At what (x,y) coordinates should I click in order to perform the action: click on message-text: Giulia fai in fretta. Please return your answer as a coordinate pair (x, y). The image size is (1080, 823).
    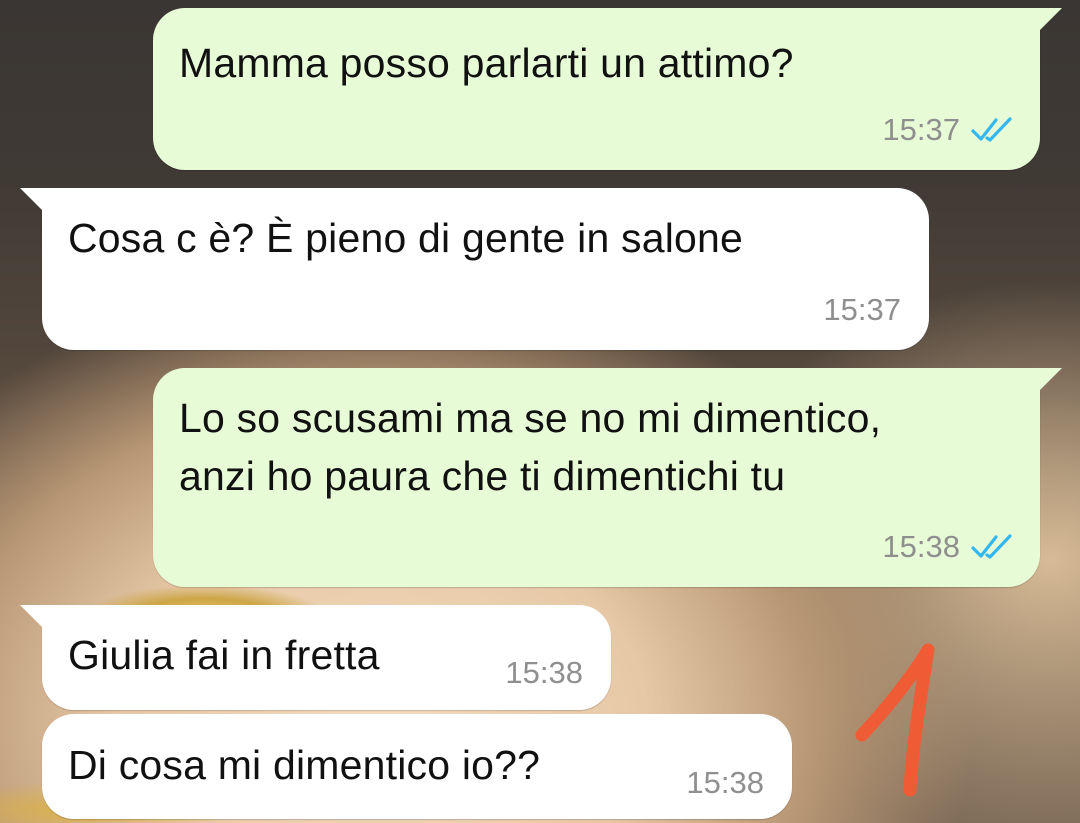
    Looking at the image, I should click on (224, 655).